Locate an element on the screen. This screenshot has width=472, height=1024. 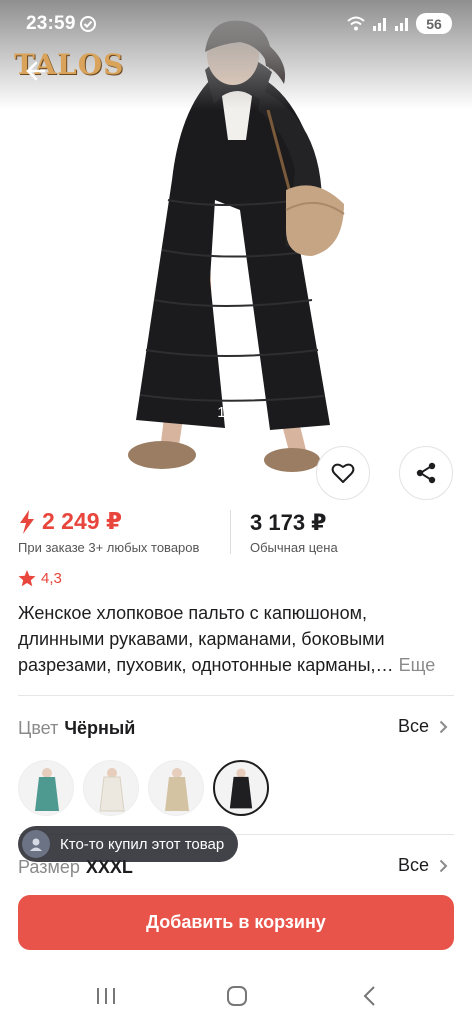
color-all-label: Все is located at coordinates (413, 726).